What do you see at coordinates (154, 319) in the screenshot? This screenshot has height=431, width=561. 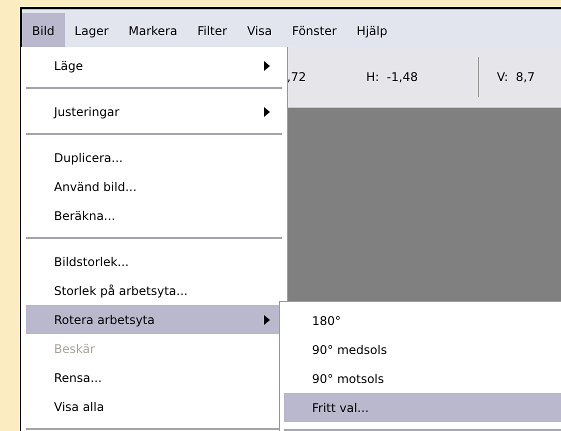 I see `menu-item: Rotera arbetsyta` at bounding box center [154, 319].